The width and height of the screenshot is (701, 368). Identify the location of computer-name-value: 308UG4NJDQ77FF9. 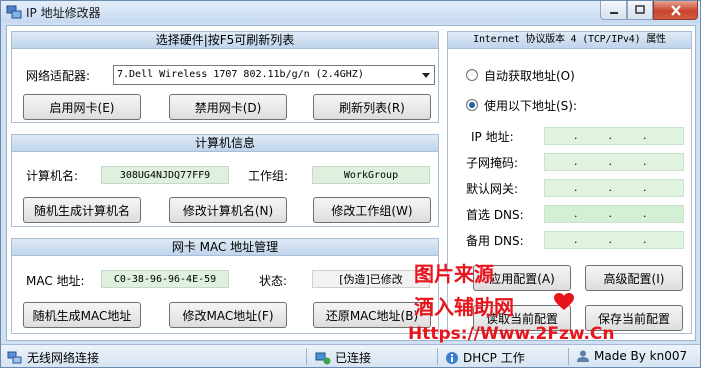
(165, 175).